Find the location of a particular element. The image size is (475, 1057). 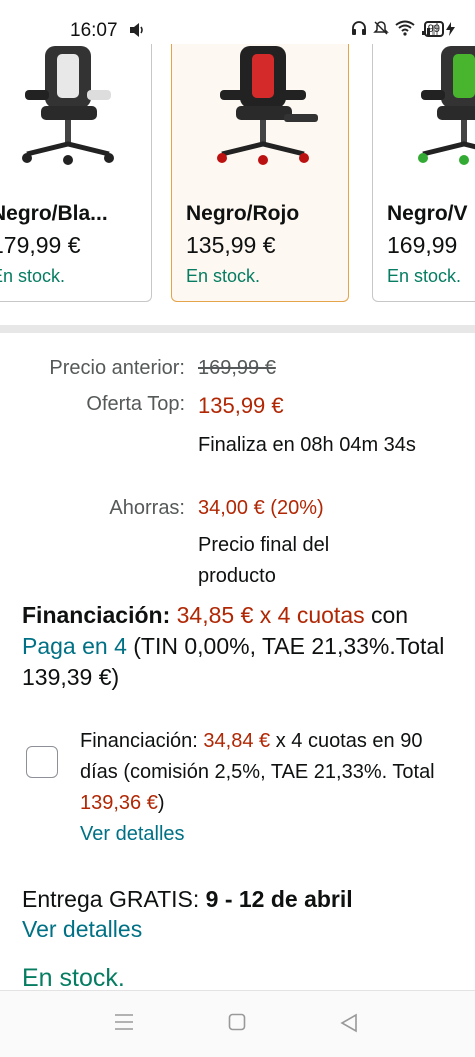

delivery-prefix: Entrega GRATIS: is located at coordinates (111, 899).